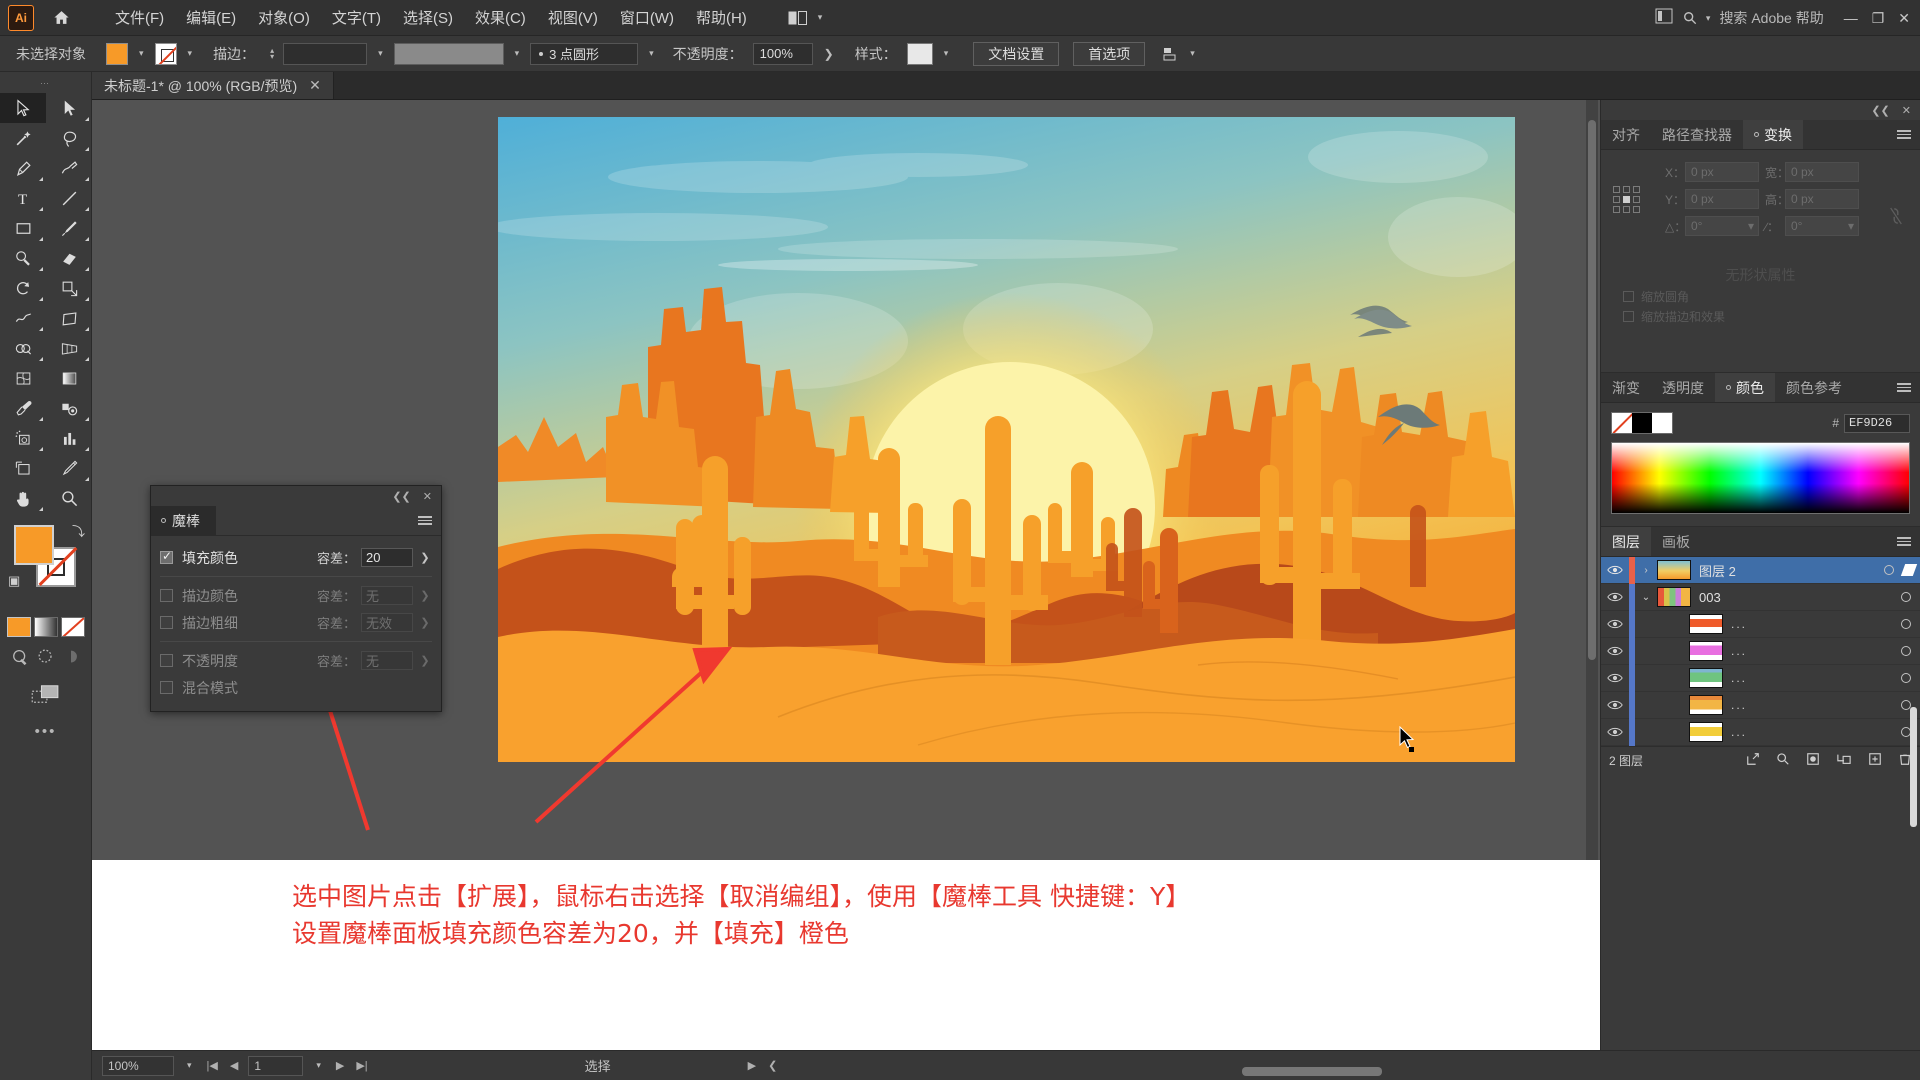  Describe the element at coordinates (78, 530) in the screenshot. I see `swap-fill-stroke-icon: ⤵` at that location.